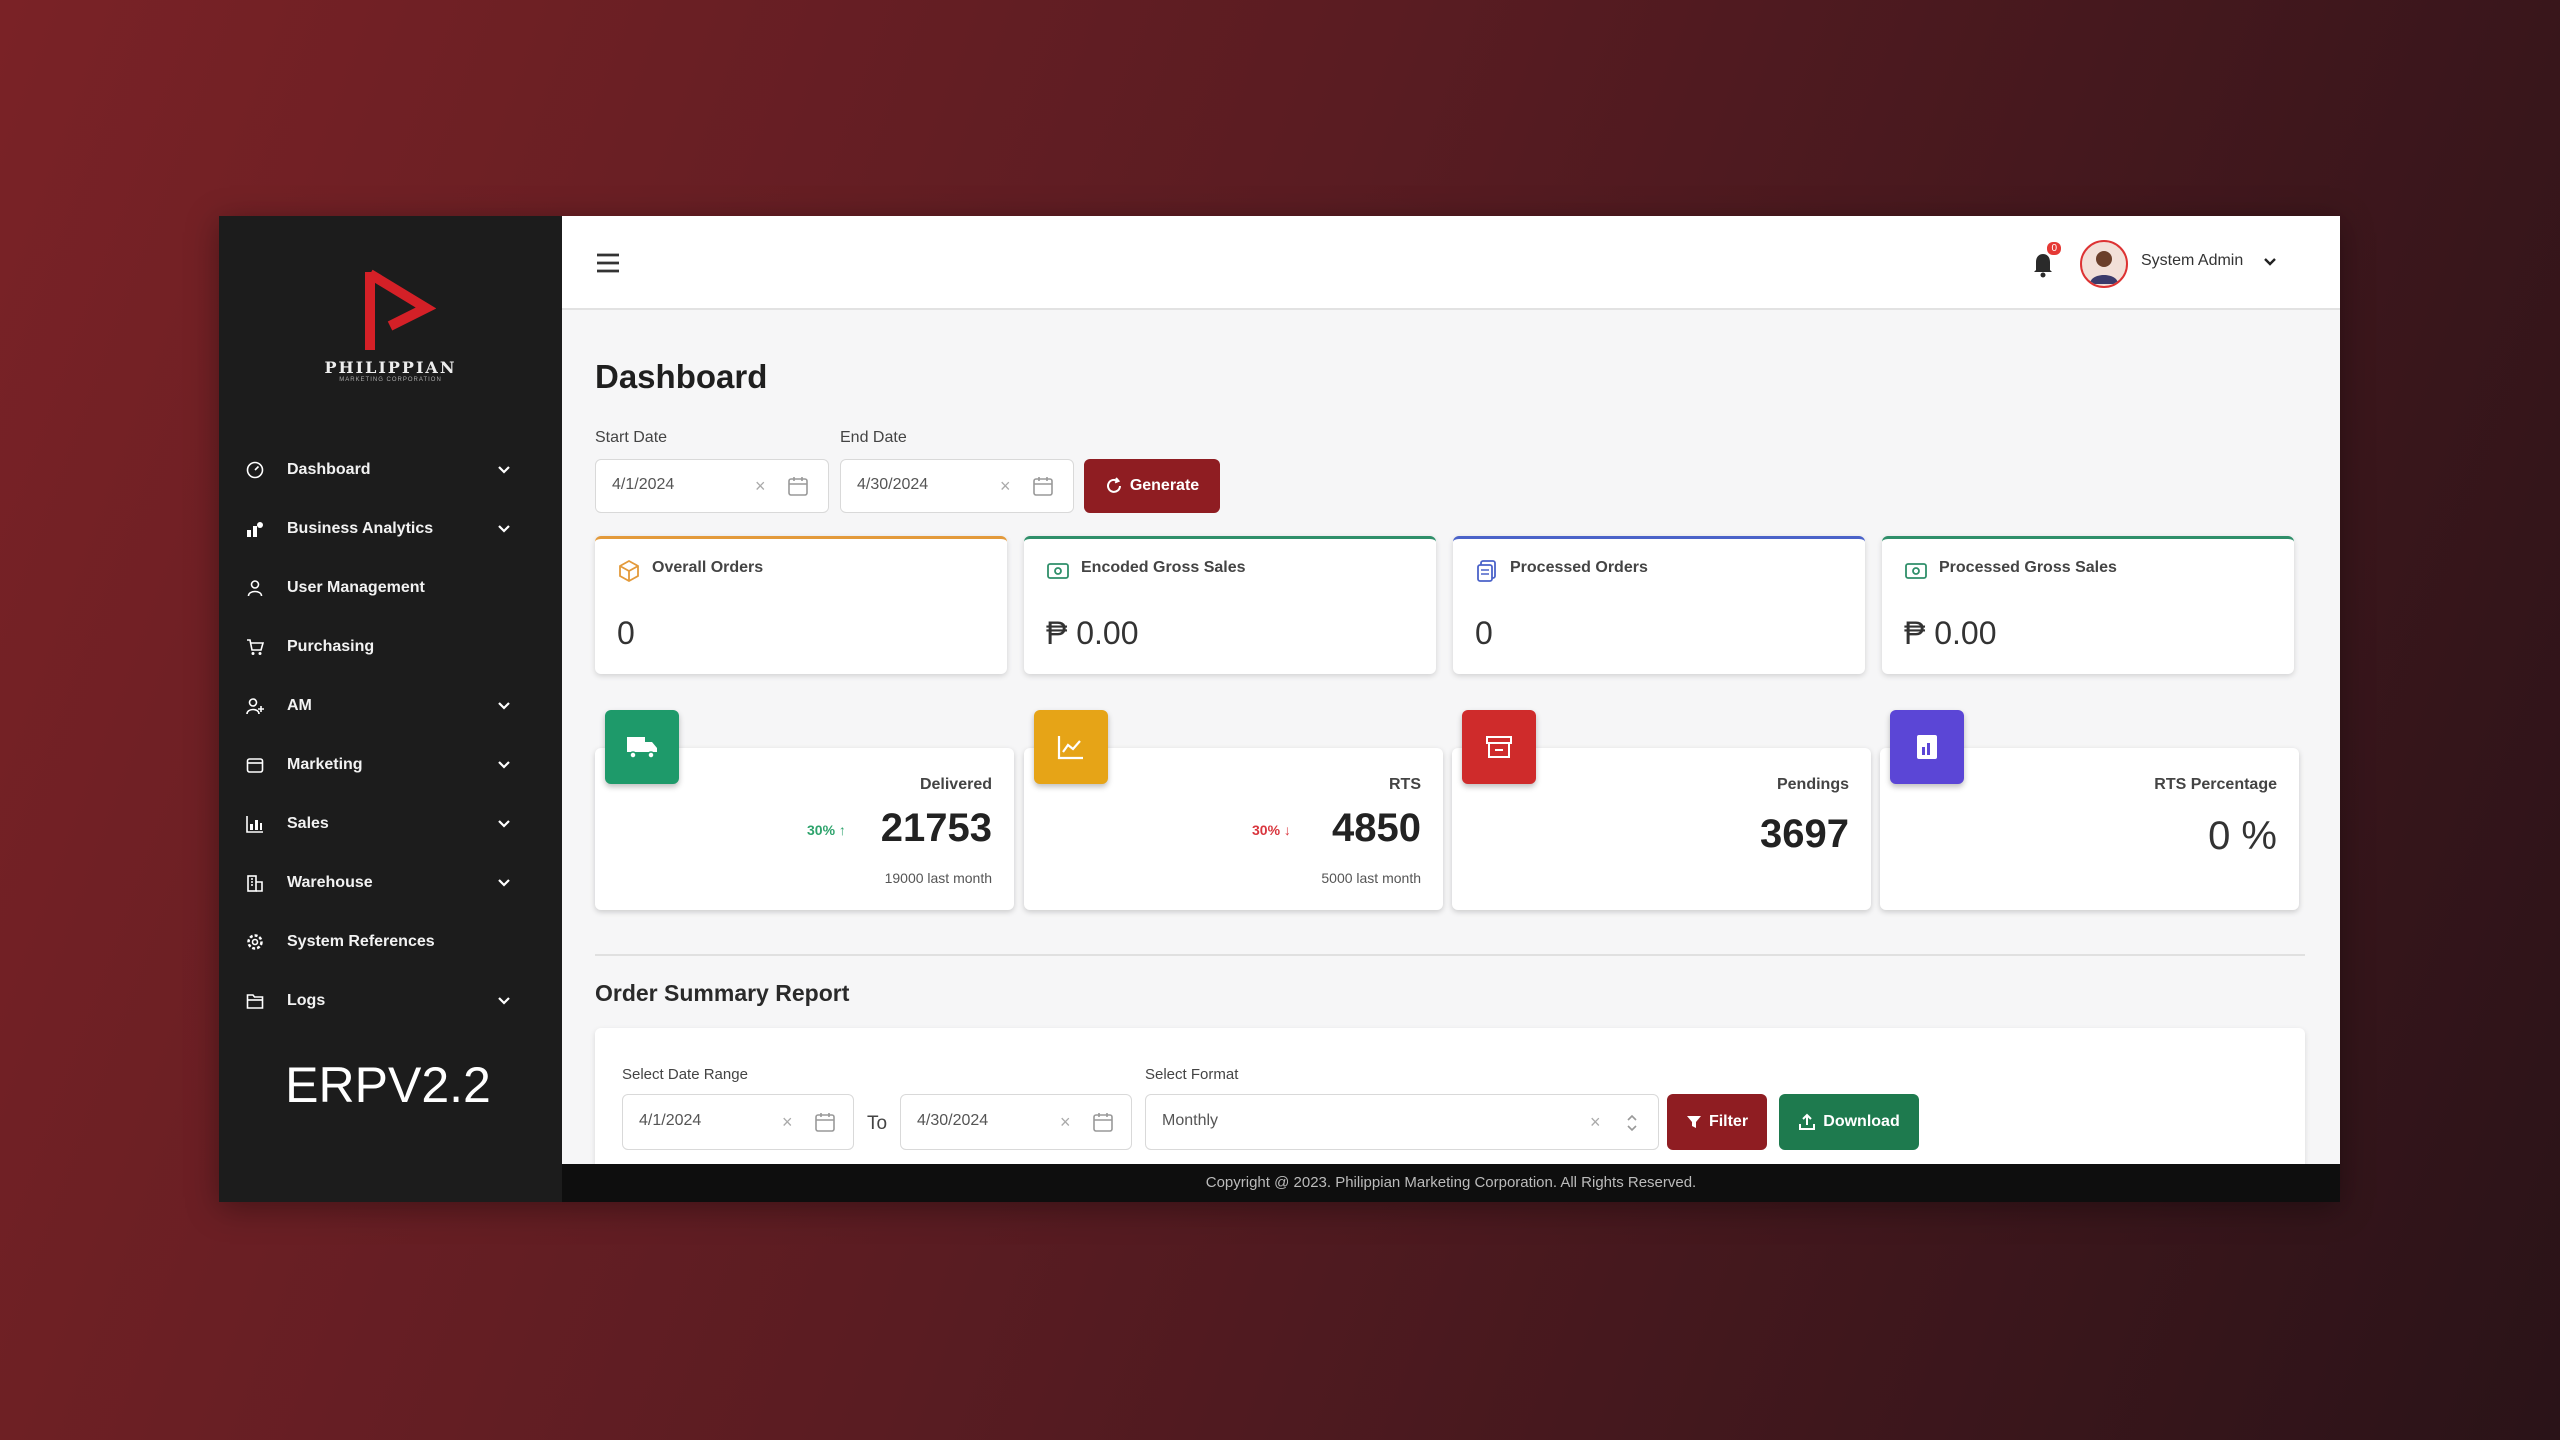 This screenshot has height=1440, width=2560. Describe the element at coordinates (1402, 1122) in the screenshot. I see `format-select: Monthly ×` at that location.